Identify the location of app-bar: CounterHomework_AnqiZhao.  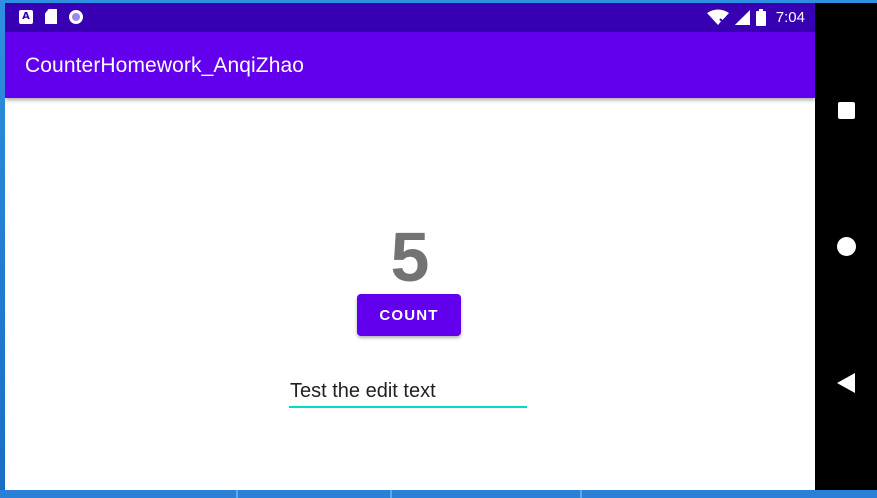
(410, 65).